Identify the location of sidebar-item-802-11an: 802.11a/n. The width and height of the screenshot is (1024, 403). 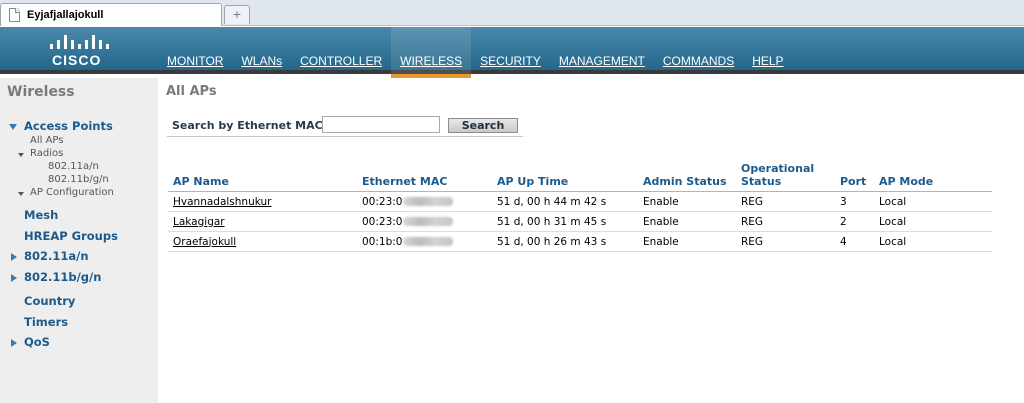
(56, 256).